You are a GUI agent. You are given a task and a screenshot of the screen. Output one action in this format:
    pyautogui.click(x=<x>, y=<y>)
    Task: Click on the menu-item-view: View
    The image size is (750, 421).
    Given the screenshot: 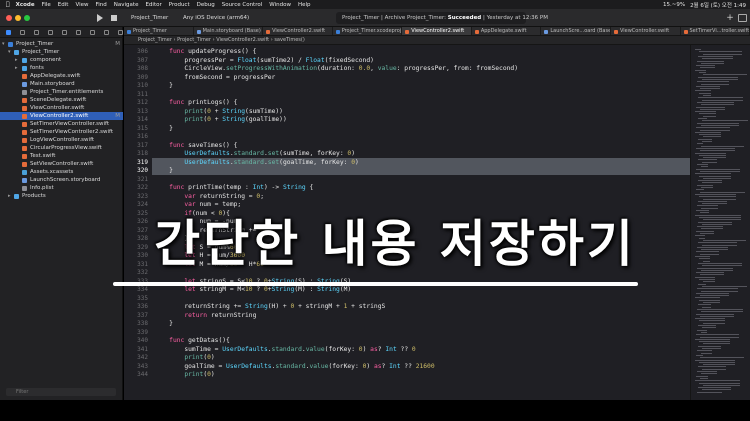 What is the action you would take?
    pyautogui.click(x=81, y=5)
    